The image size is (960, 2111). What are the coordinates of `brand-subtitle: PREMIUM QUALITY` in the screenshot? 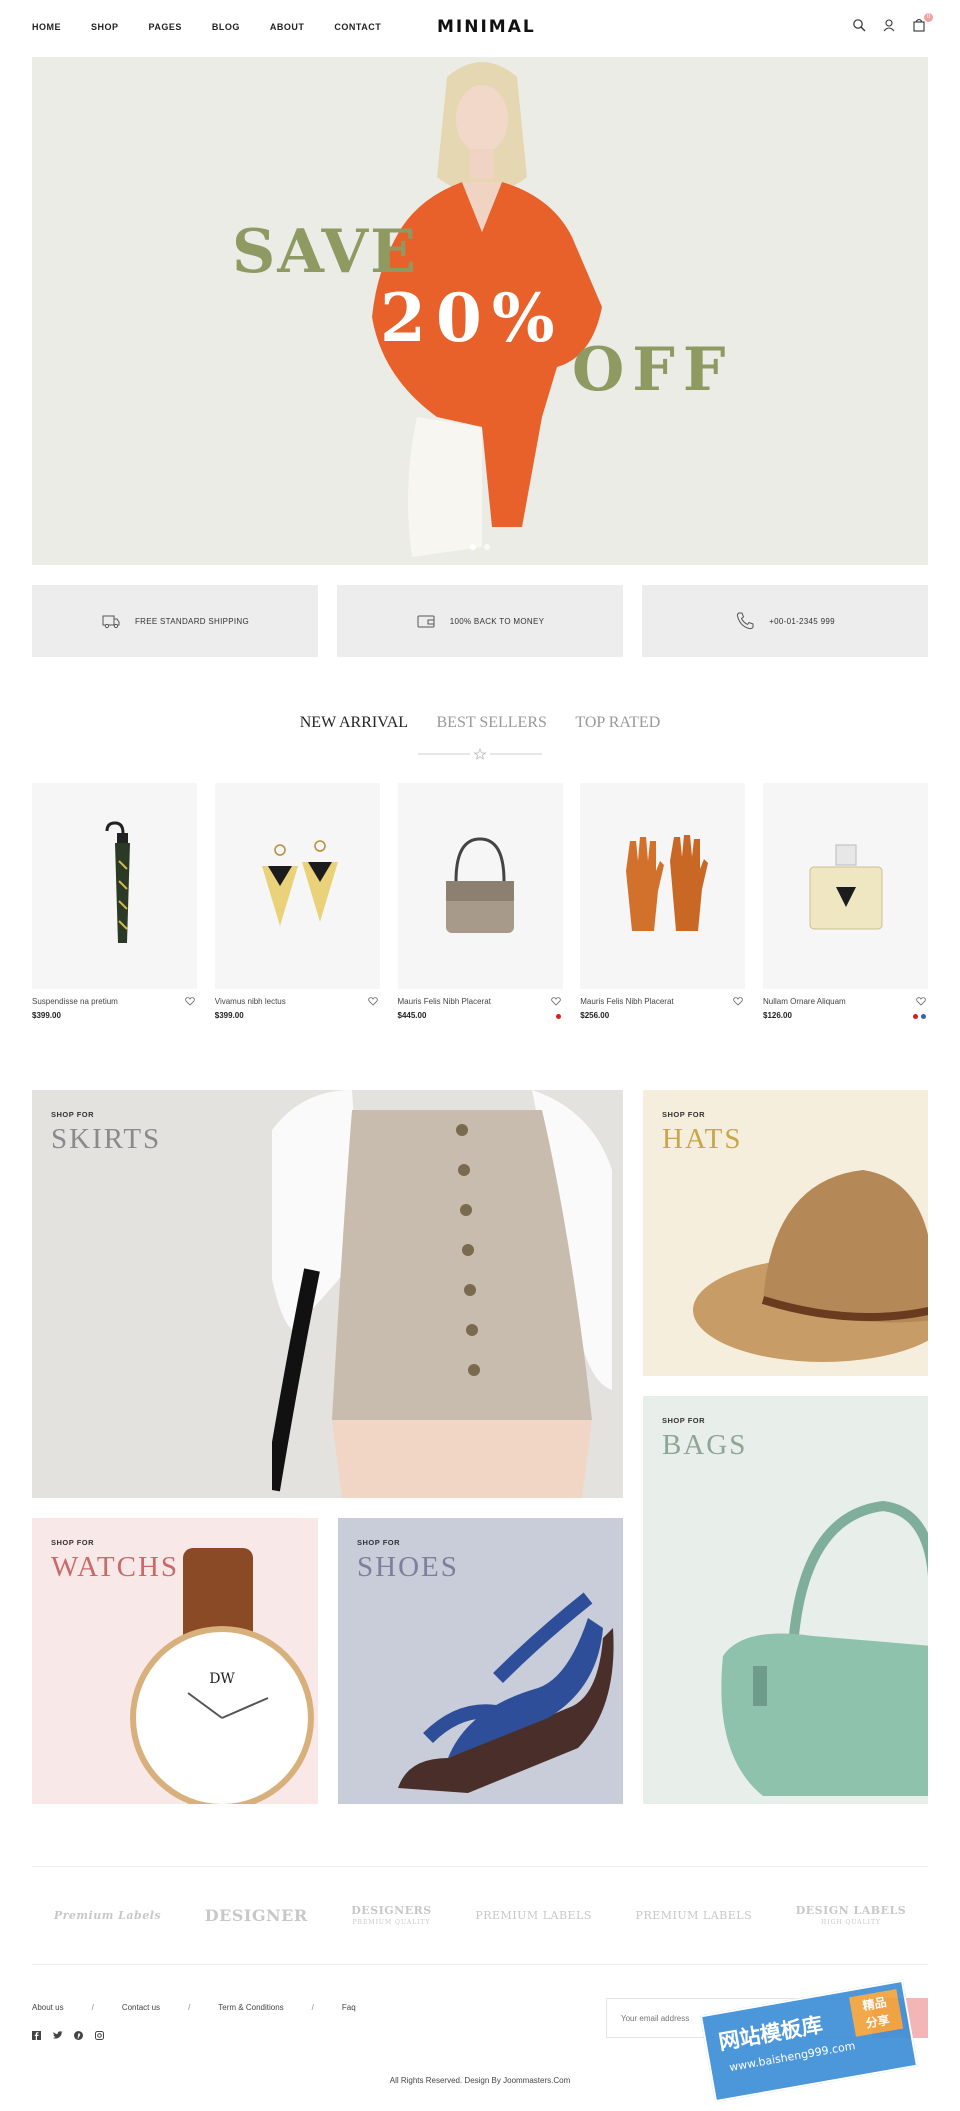 It's located at (391, 1922).